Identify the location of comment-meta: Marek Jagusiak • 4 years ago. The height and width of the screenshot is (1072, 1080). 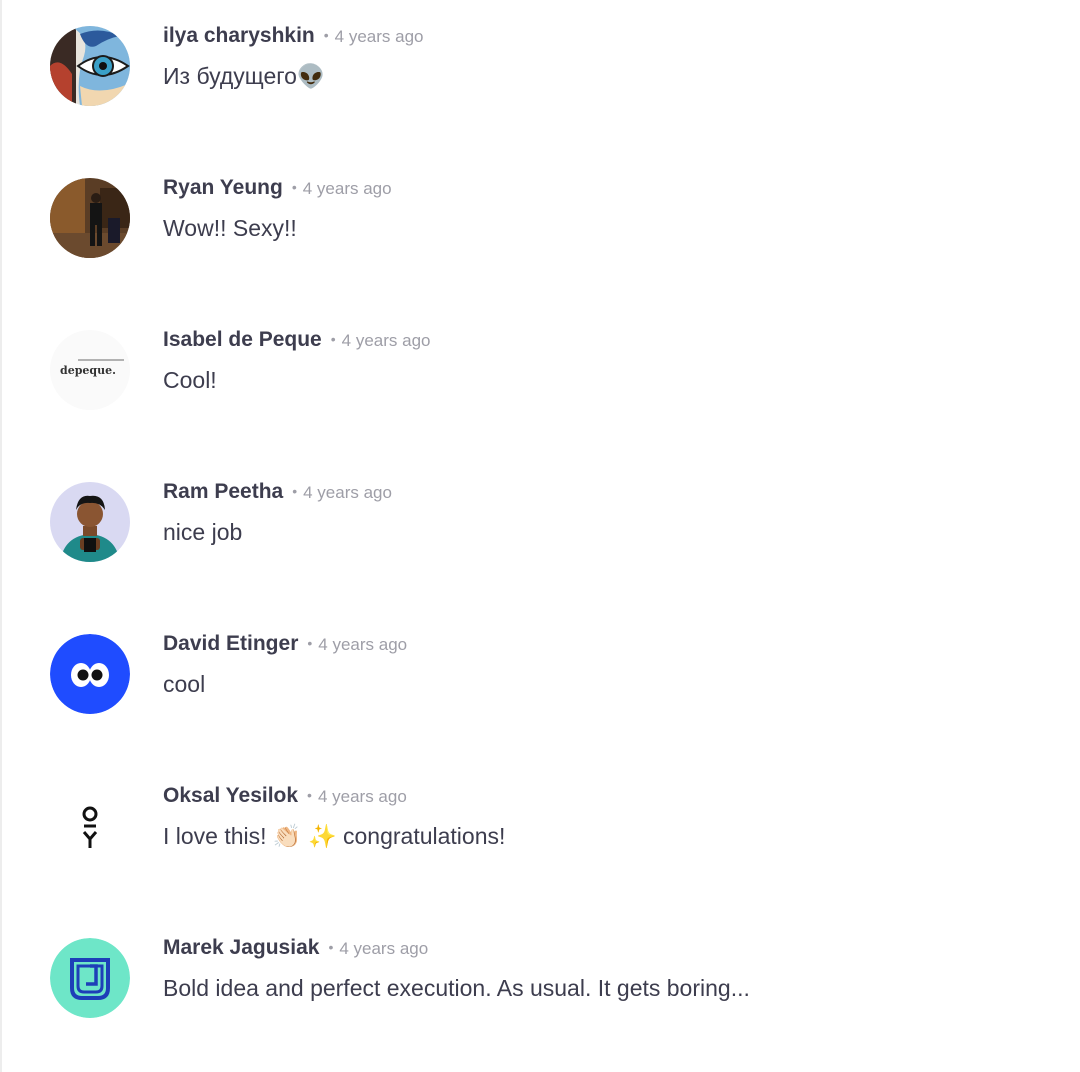
(295, 948).